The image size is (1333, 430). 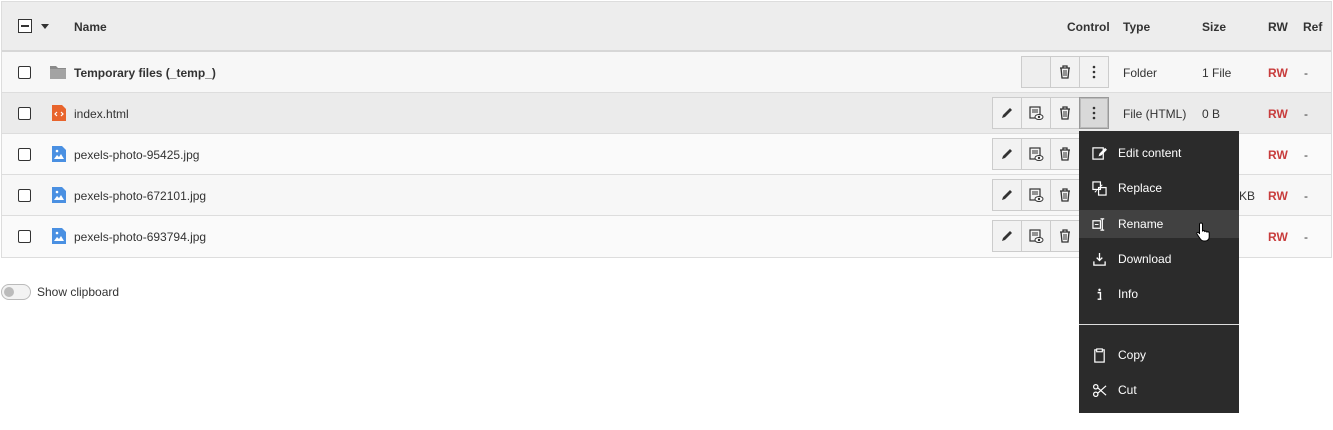 What do you see at coordinates (1141, 224) in the screenshot?
I see `menu-item-label: Rename` at bounding box center [1141, 224].